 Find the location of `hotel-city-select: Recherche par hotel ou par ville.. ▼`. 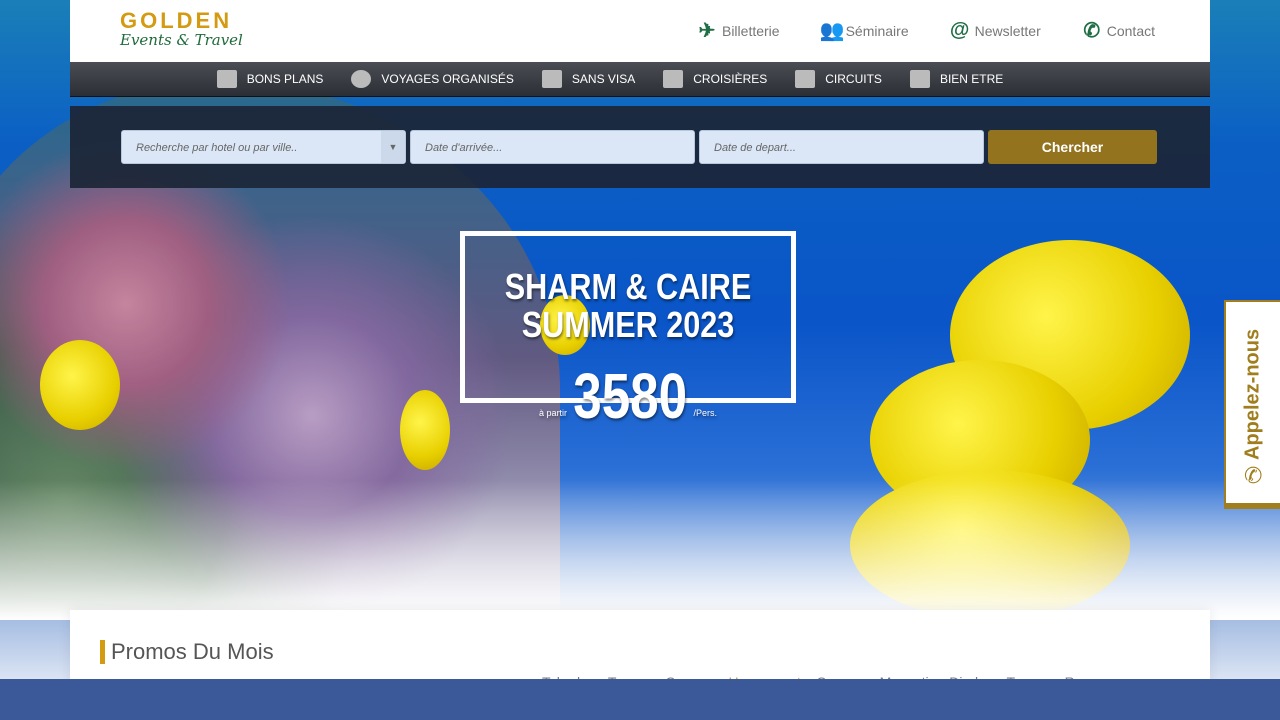

hotel-city-select: Recherche par hotel ou par ville.. ▼ is located at coordinates (263, 147).